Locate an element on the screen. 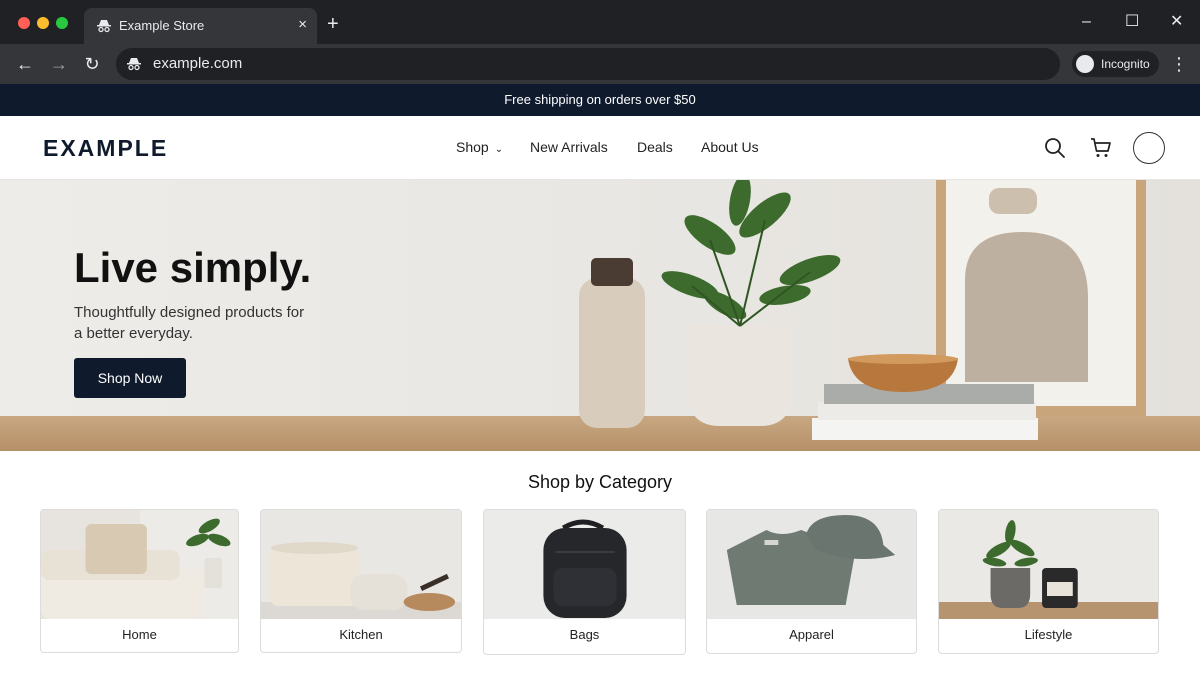  browser-toolbar: ← → ↻ example.com Incognito ⋮ is located at coordinates (600, 64).